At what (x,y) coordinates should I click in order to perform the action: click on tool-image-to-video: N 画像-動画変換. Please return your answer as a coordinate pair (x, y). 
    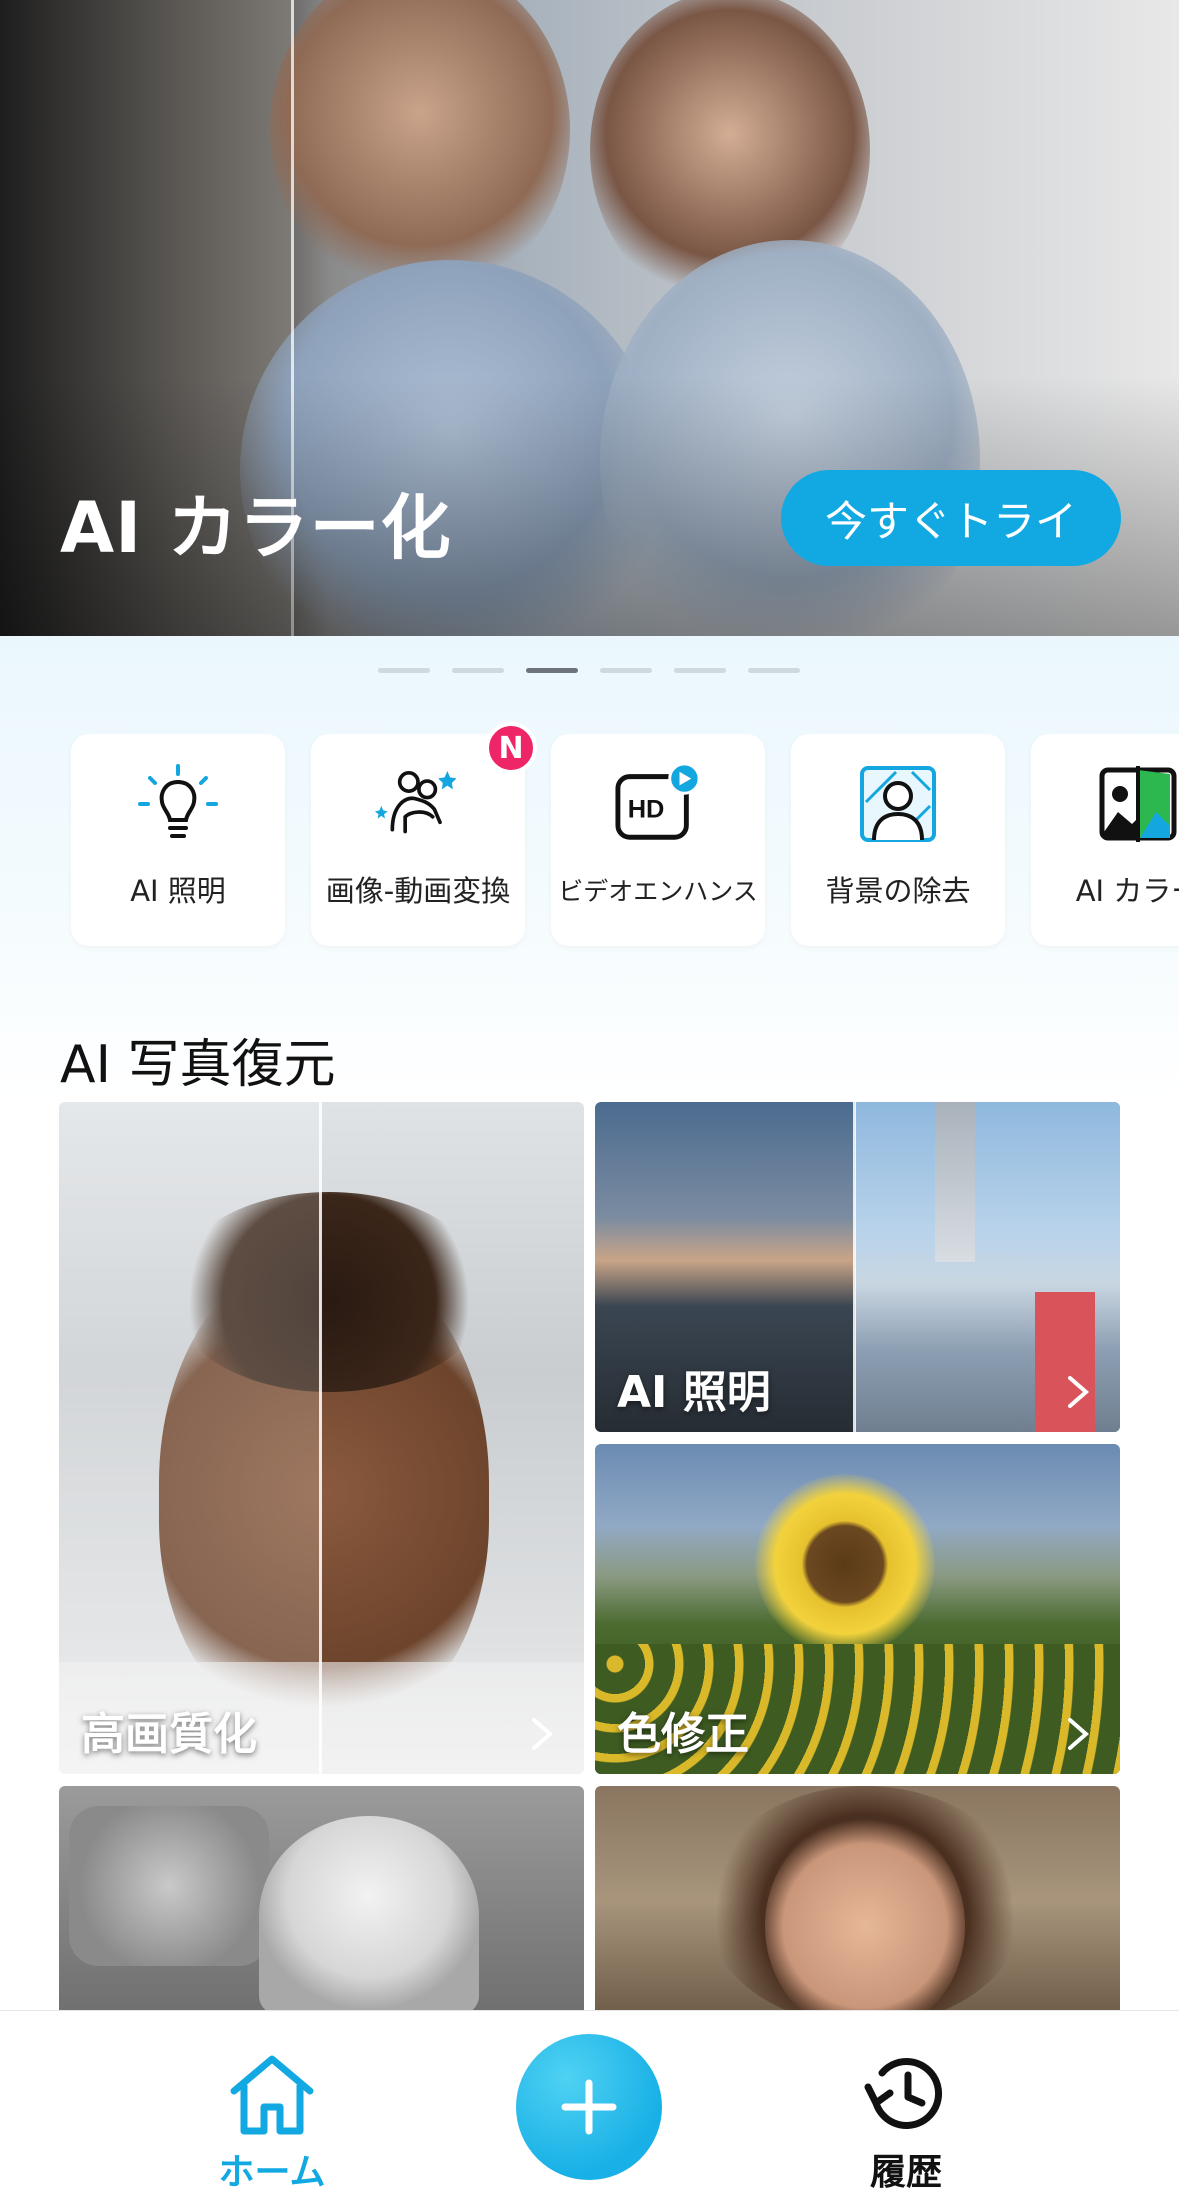
    Looking at the image, I should click on (424, 834).